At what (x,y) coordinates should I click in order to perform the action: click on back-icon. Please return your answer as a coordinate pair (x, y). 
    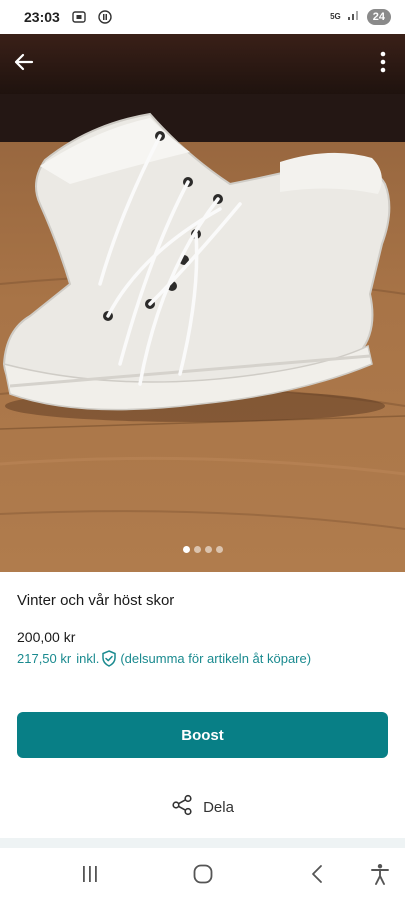
    Looking at the image, I should click on (317, 874).